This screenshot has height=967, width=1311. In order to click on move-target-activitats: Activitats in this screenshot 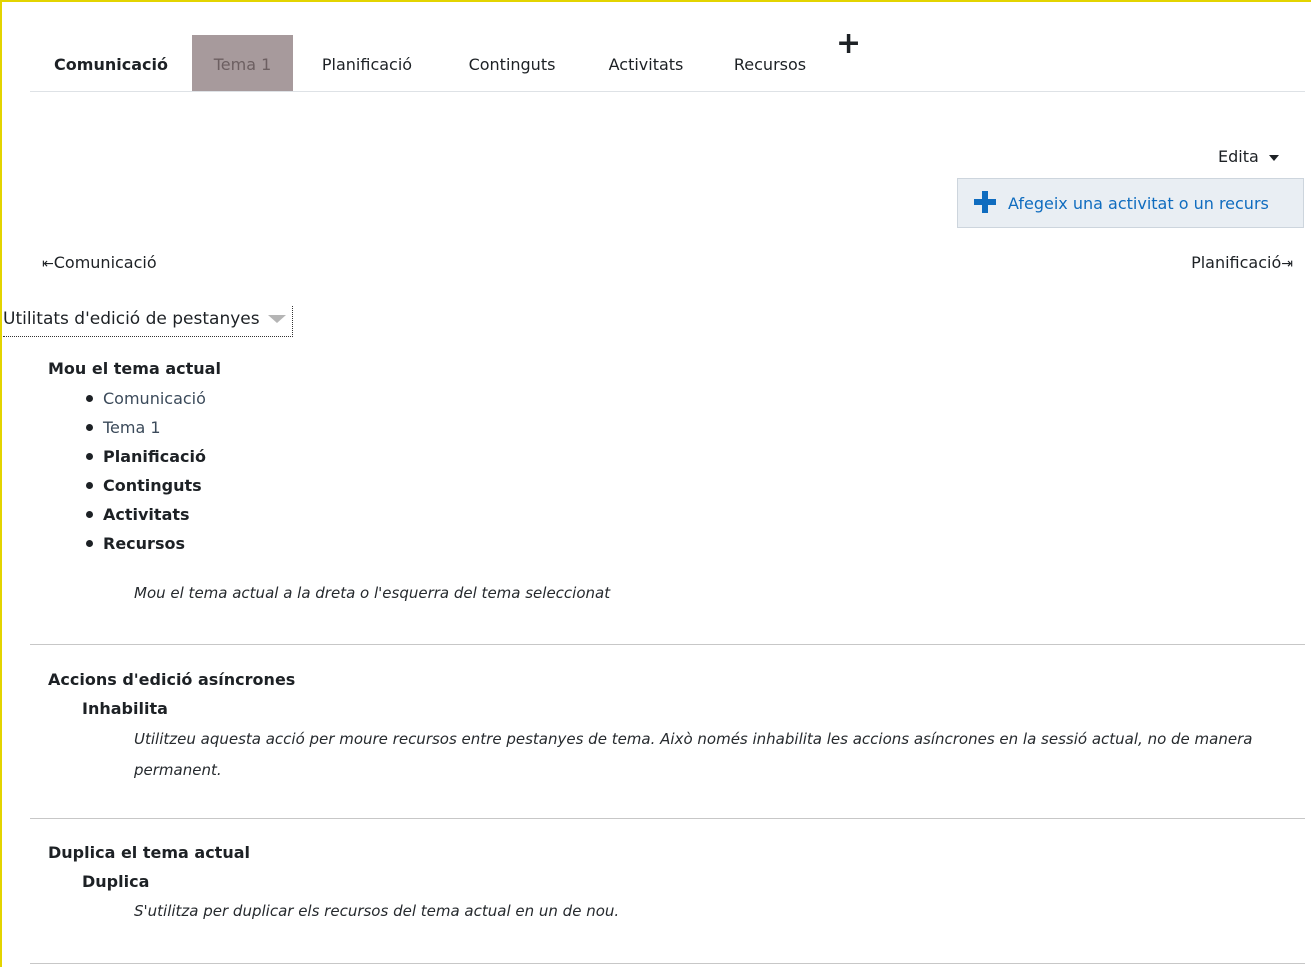, I will do `click(146, 517)`.